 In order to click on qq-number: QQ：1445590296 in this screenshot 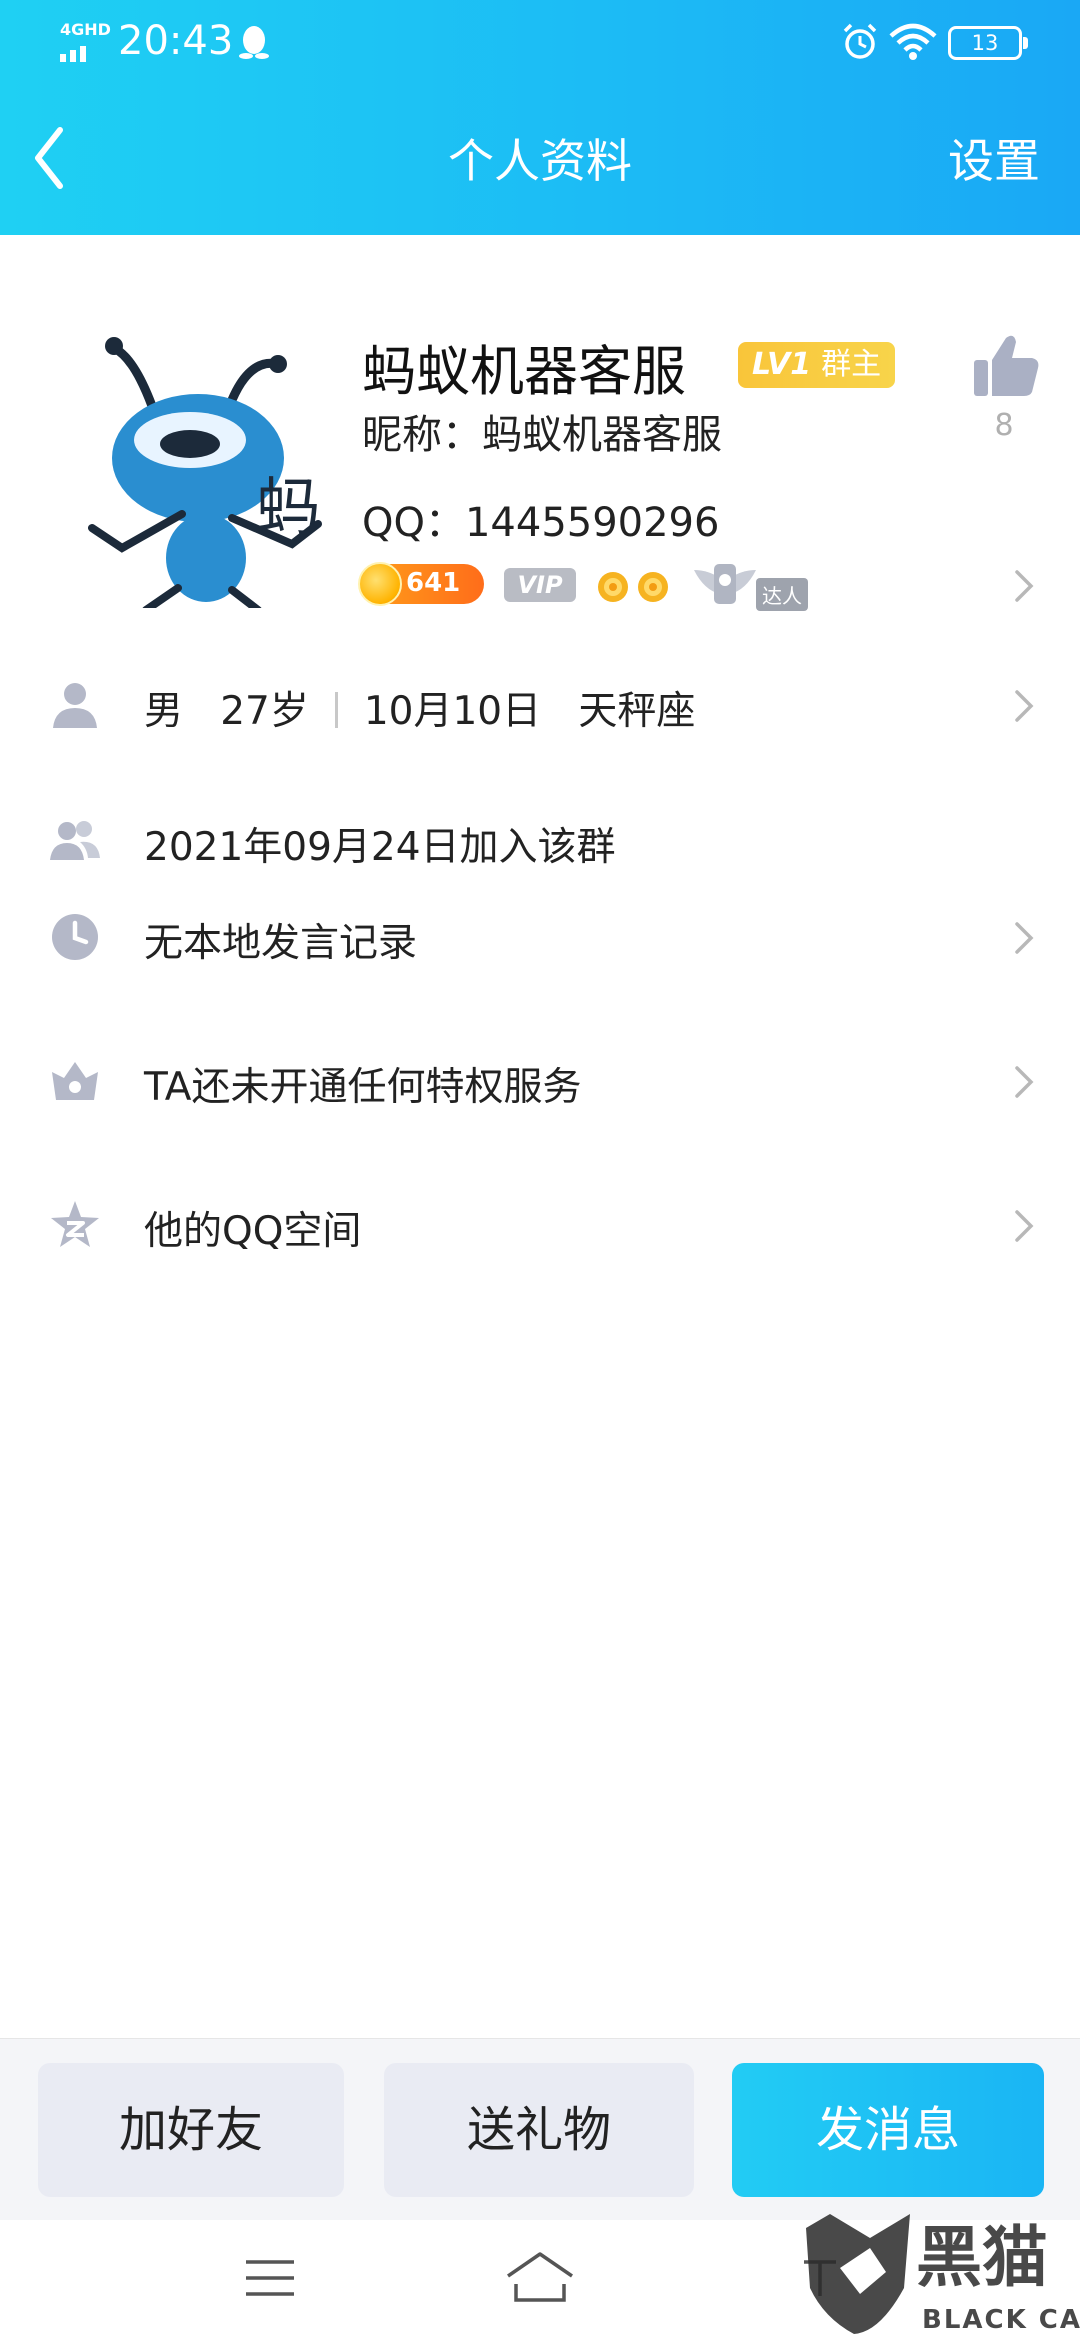, I will do `click(541, 523)`.